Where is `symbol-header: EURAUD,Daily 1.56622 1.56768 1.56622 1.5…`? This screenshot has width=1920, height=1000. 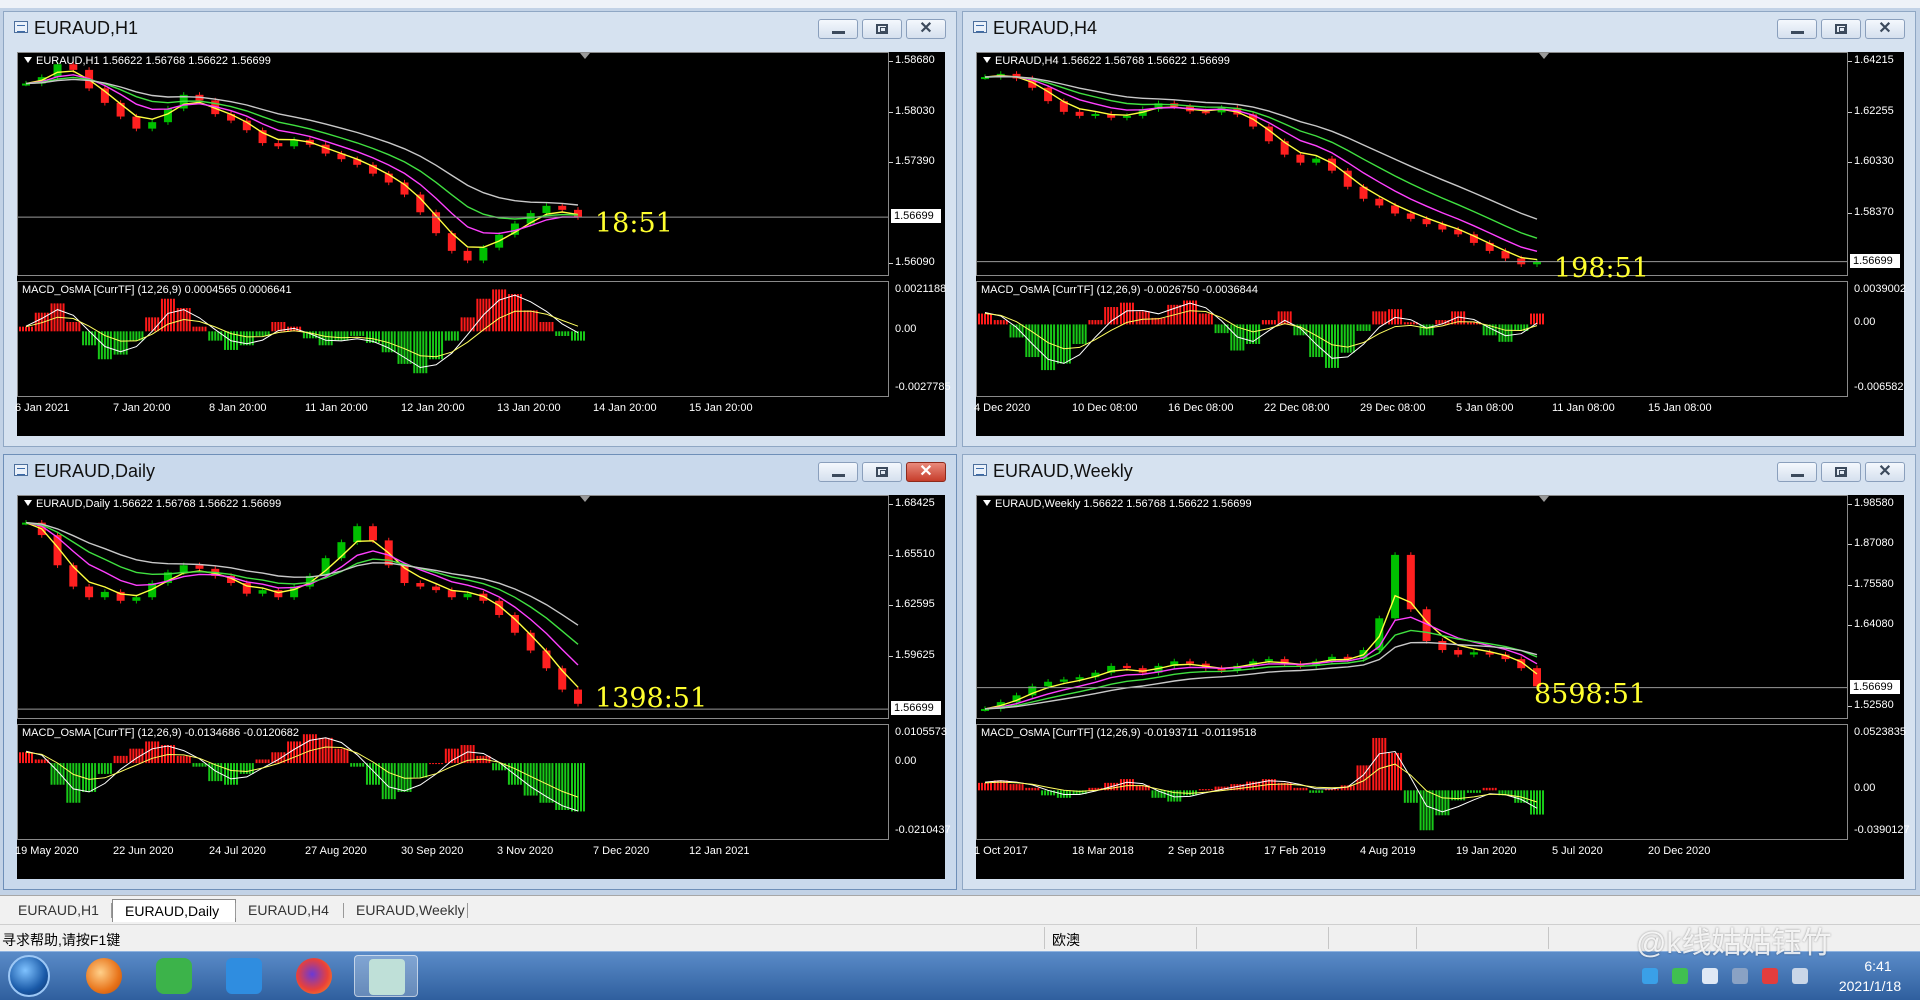 symbol-header: EURAUD,Daily 1.56622 1.56768 1.56622 1.5… is located at coordinates (152, 504).